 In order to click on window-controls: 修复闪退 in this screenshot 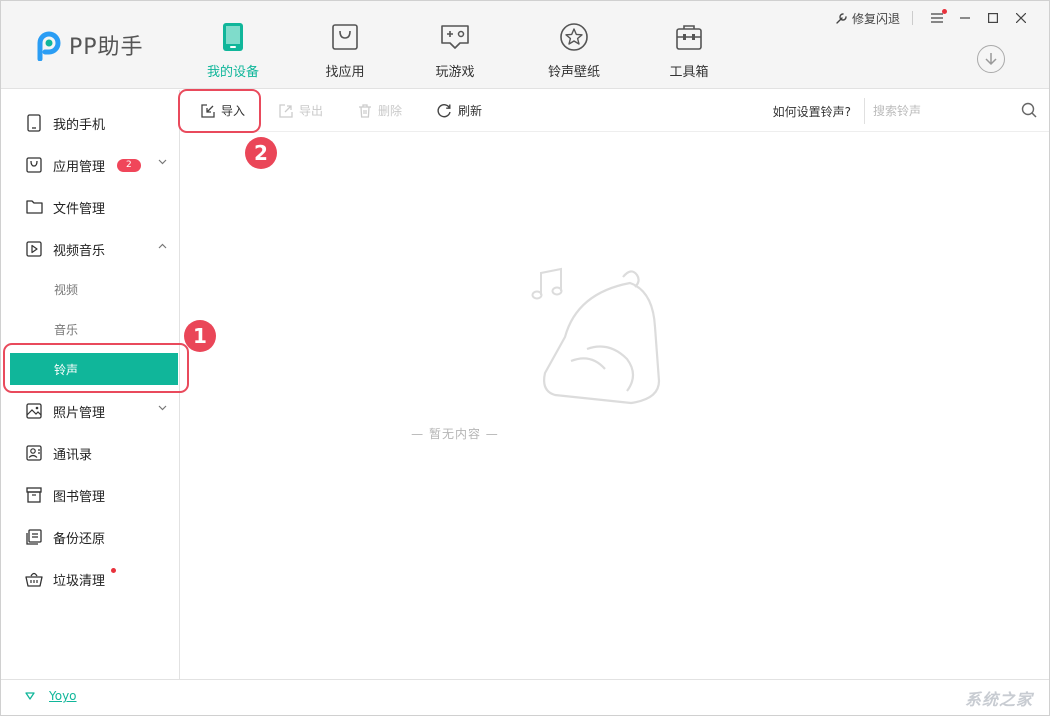, I will do `click(935, 18)`.